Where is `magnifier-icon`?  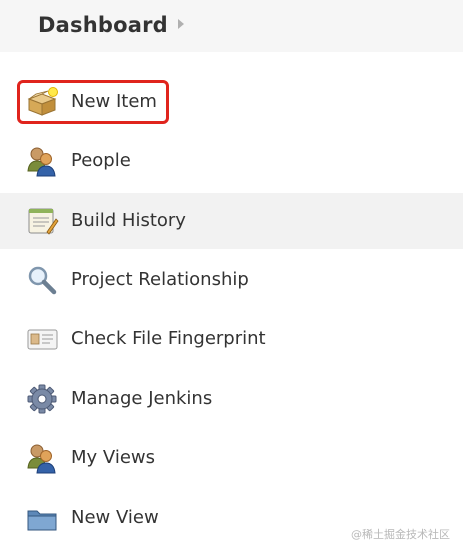
magnifier-icon is located at coordinates (42, 280).